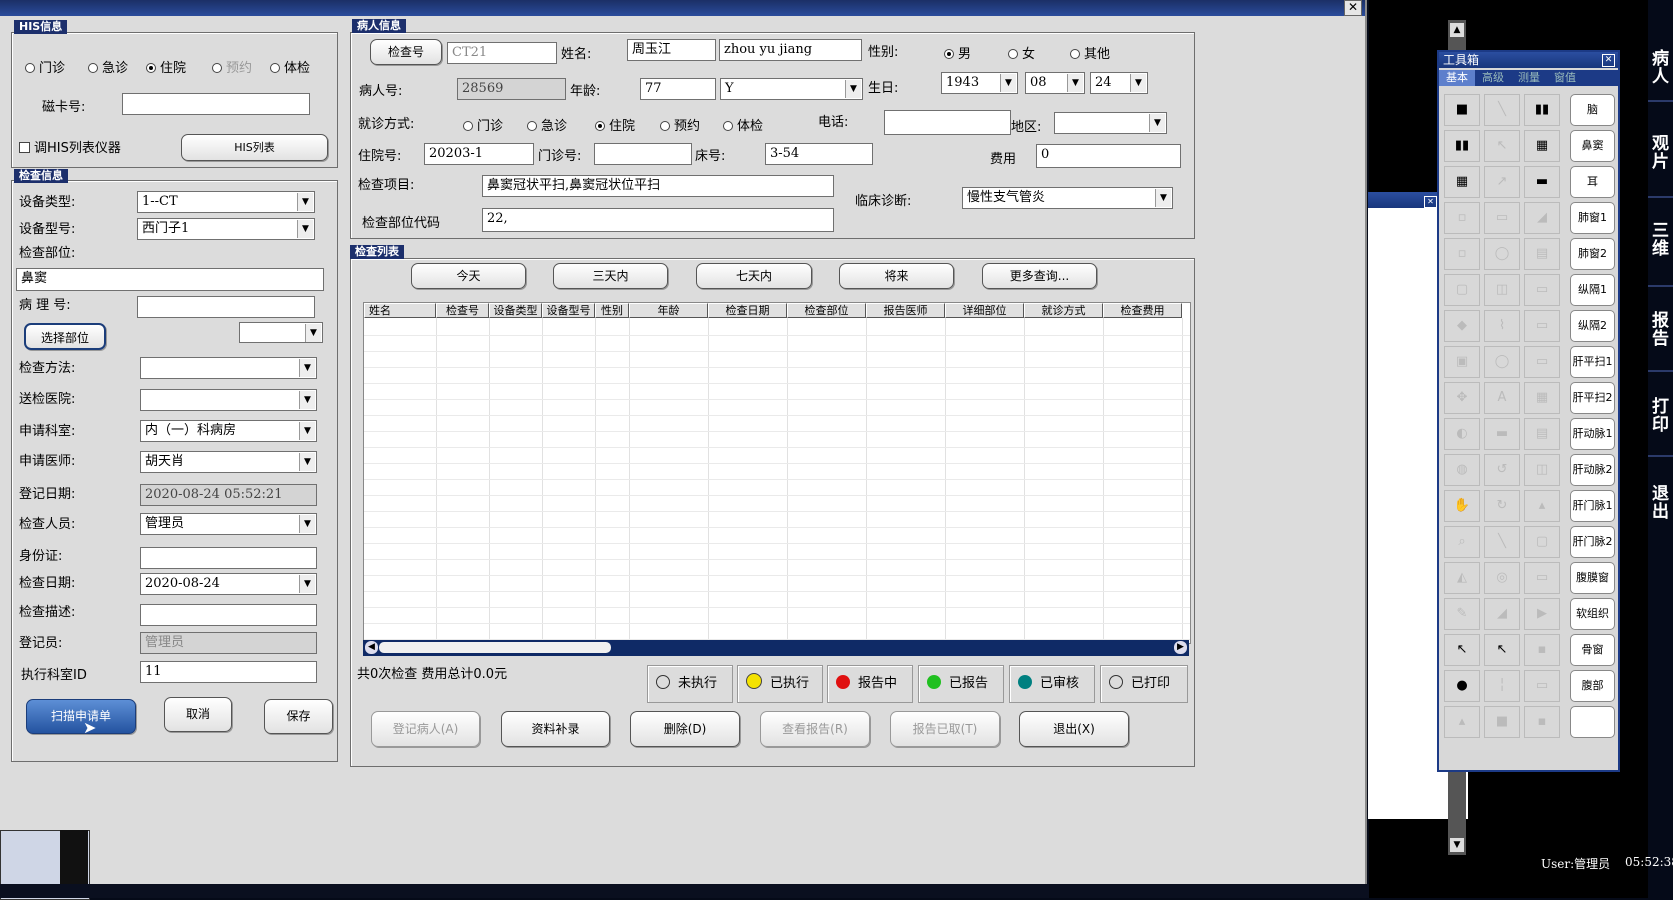  I want to click on status-reporting: 报告中, so click(870, 684).